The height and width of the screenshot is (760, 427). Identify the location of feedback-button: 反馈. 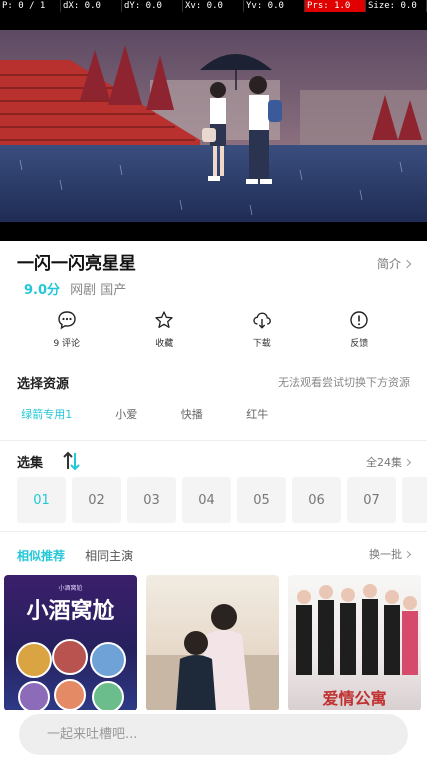
(360, 333).